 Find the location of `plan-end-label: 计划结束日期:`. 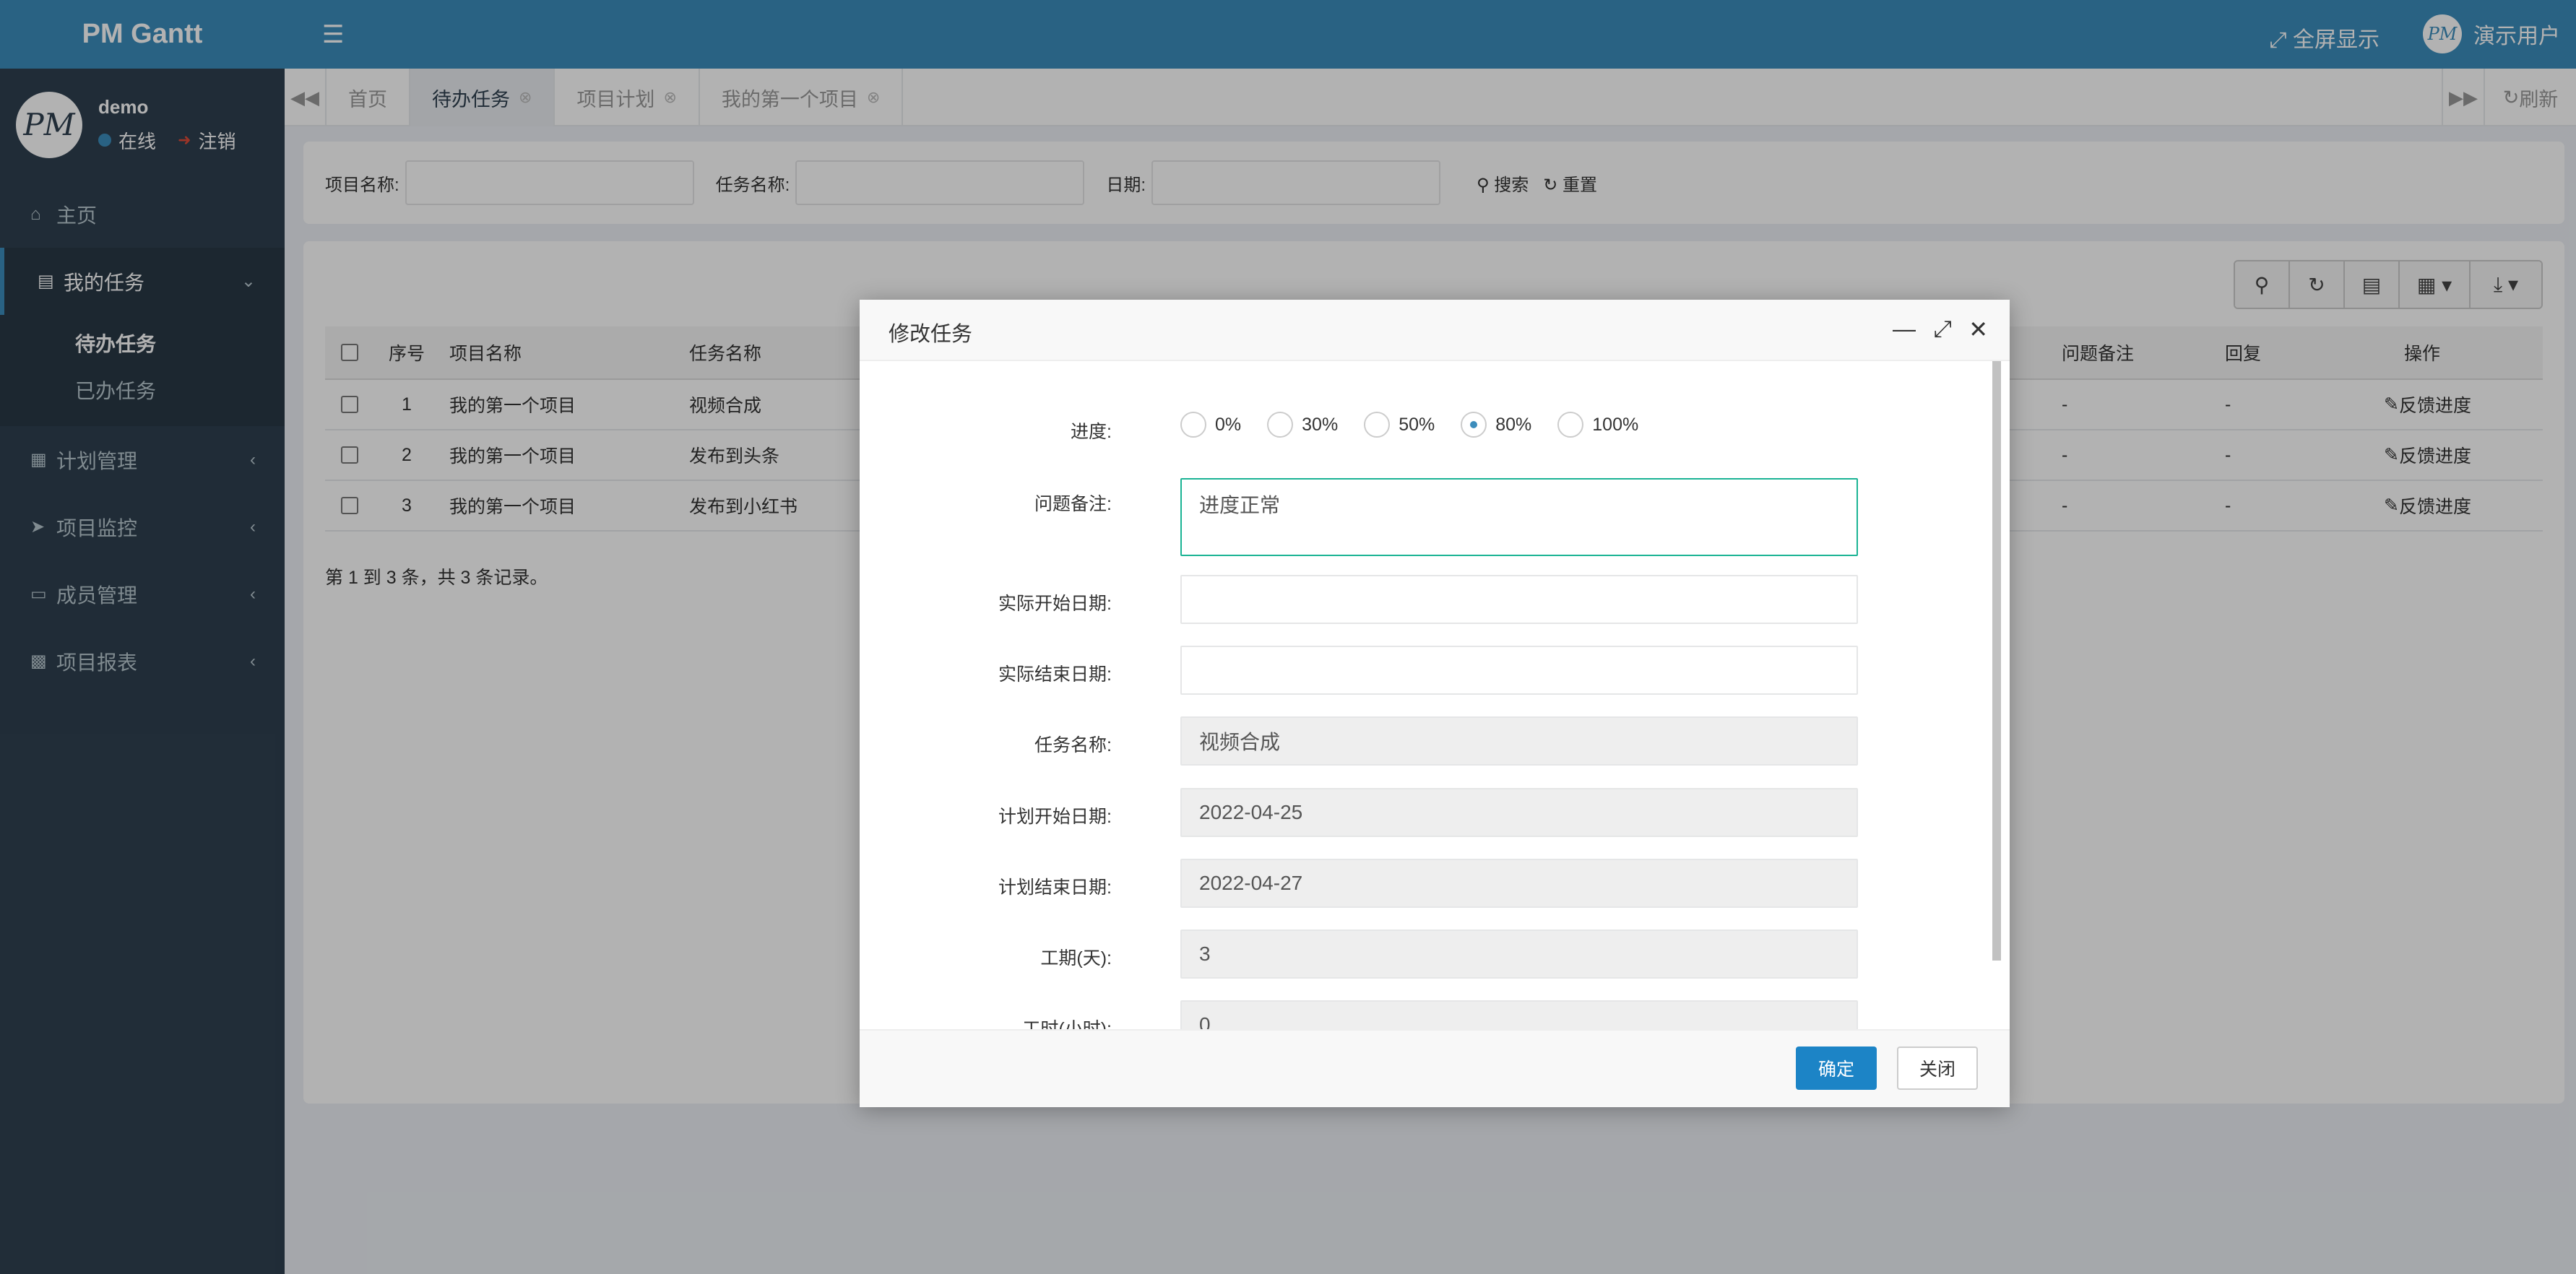

plan-end-label: 计划结束日期: is located at coordinates (1055, 888).